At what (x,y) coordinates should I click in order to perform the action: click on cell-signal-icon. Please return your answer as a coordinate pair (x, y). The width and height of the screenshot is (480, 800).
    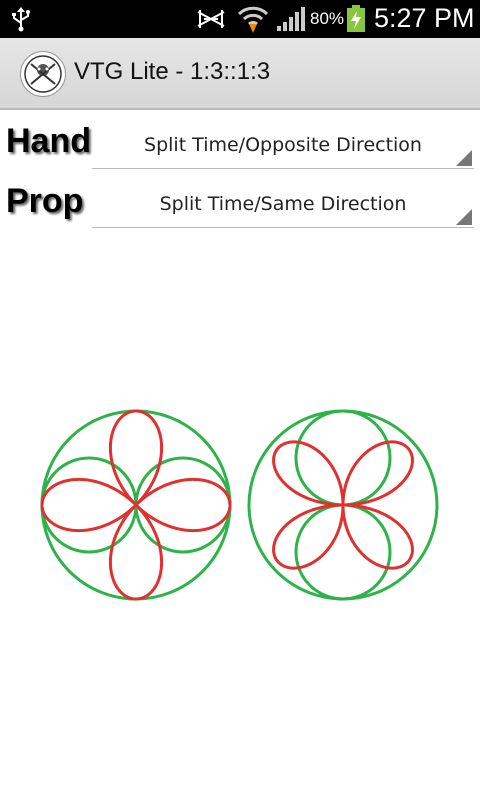
    Looking at the image, I should click on (291, 19).